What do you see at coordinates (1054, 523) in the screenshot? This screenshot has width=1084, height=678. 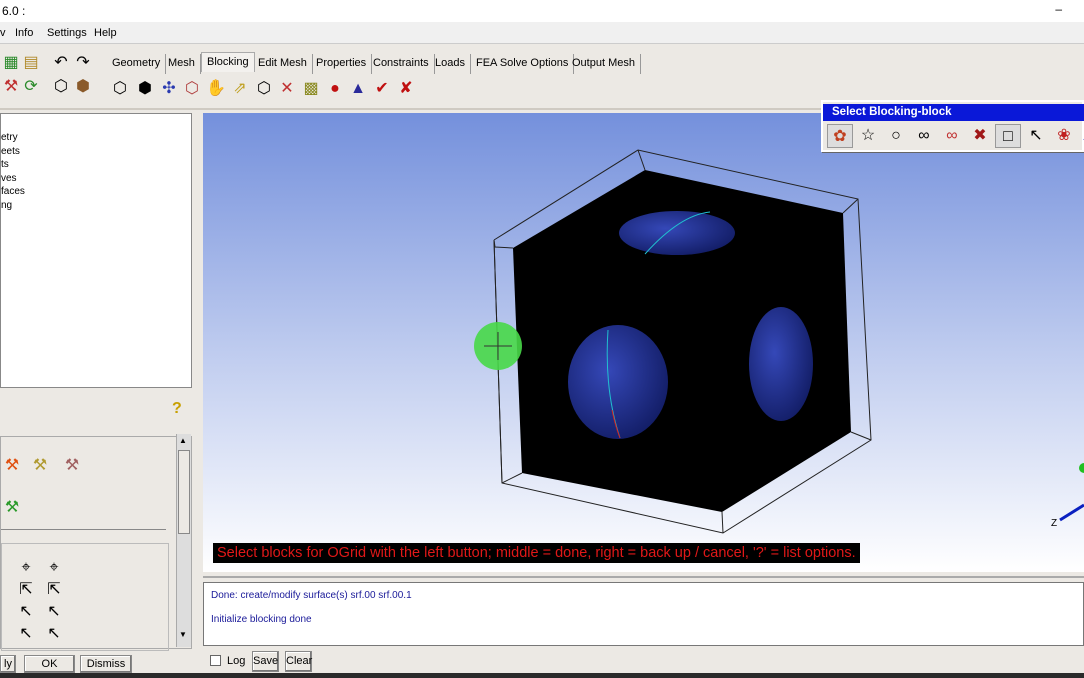 I see `axis-z-label: Z` at bounding box center [1054, 523].